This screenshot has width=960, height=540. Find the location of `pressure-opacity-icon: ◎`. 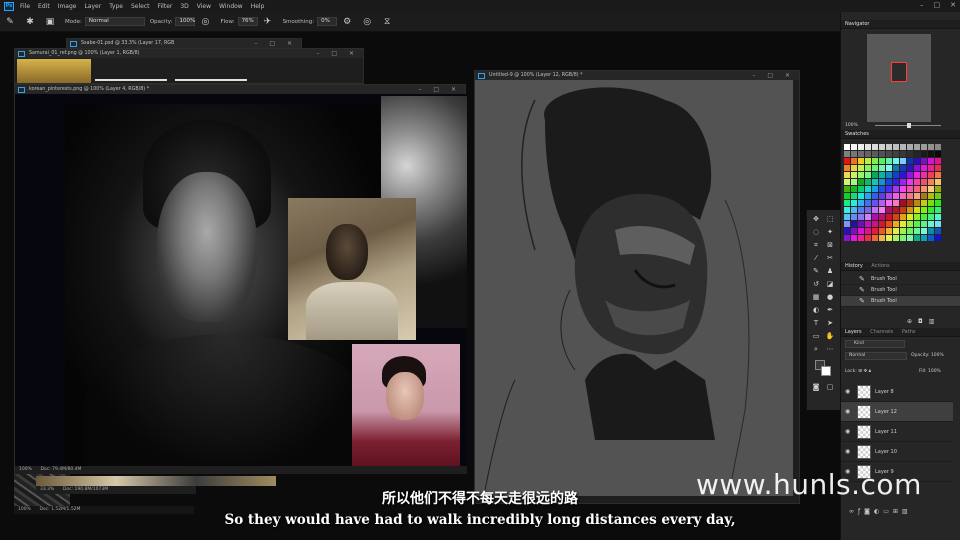

pressure-opacity-icon: ◎ is located at coordinates (205, 22).